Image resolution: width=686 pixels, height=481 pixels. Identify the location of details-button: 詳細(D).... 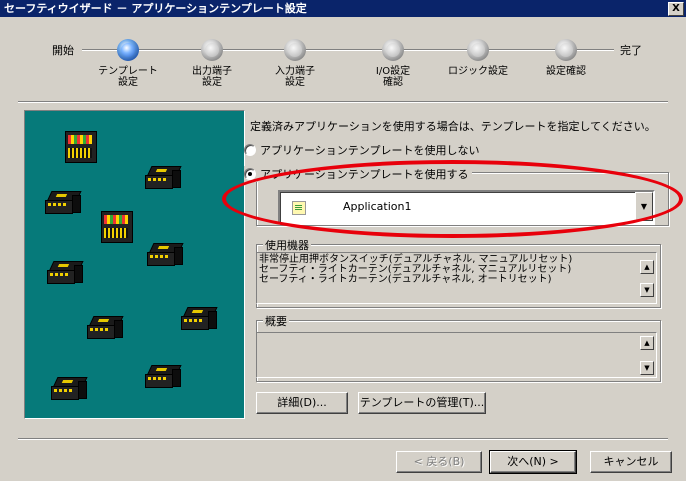
(302, 403).